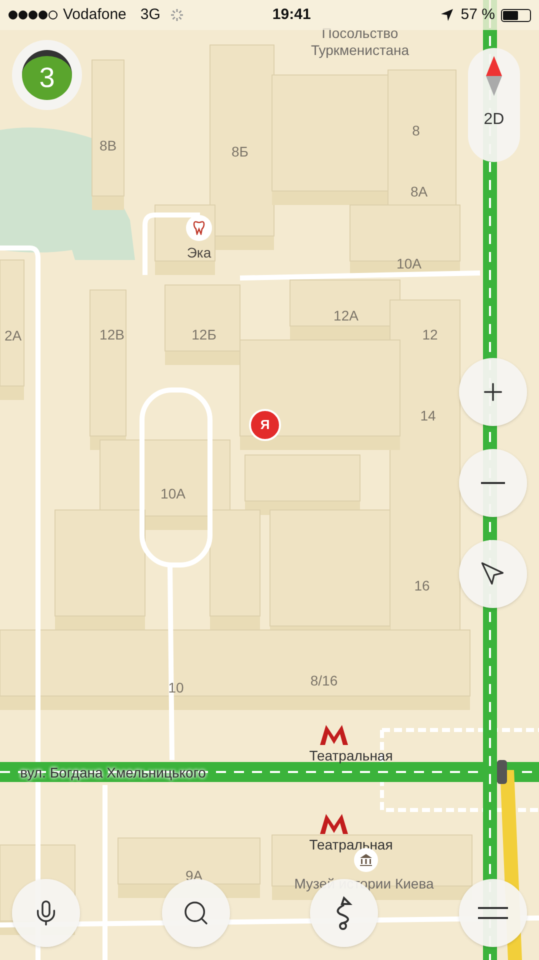  Describe the element at coordinates (176, 688) in the screenshot. I see `house-number: 10` at that location.